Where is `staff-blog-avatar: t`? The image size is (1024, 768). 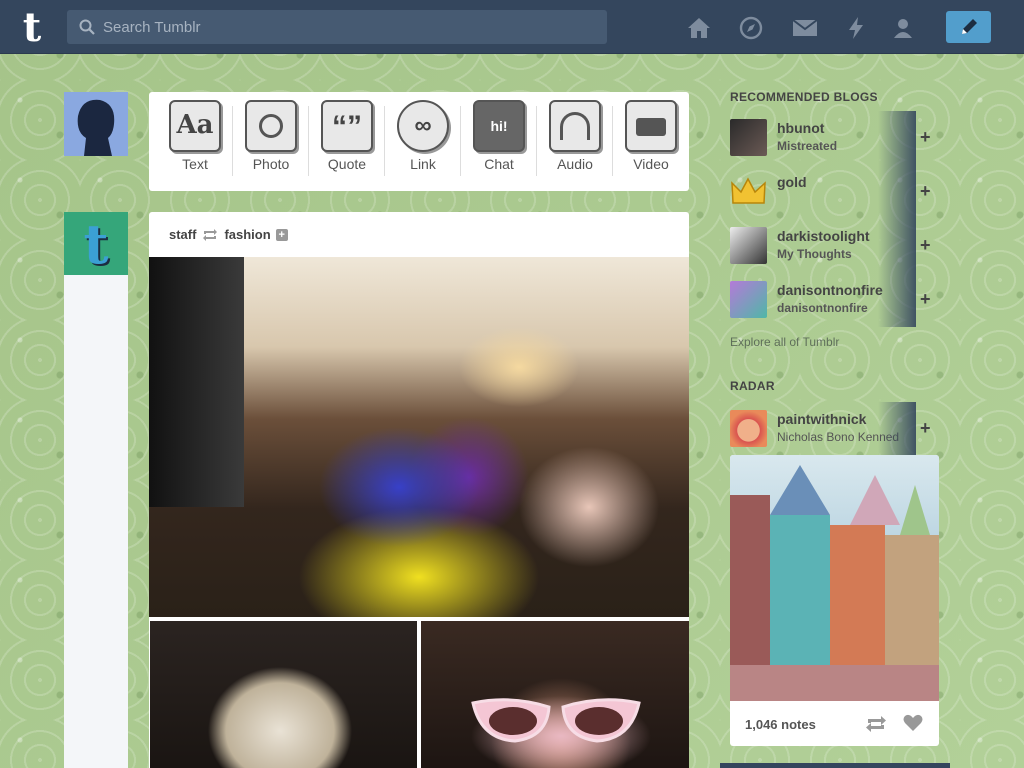 staff-blog-avatar: t is located at coordinates (96, 243).